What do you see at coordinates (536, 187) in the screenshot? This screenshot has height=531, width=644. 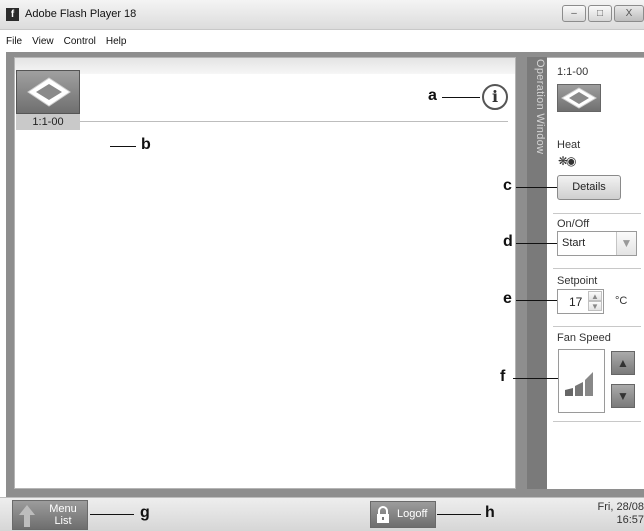 I see `callout-line-c` at bounding box center [536, 187].